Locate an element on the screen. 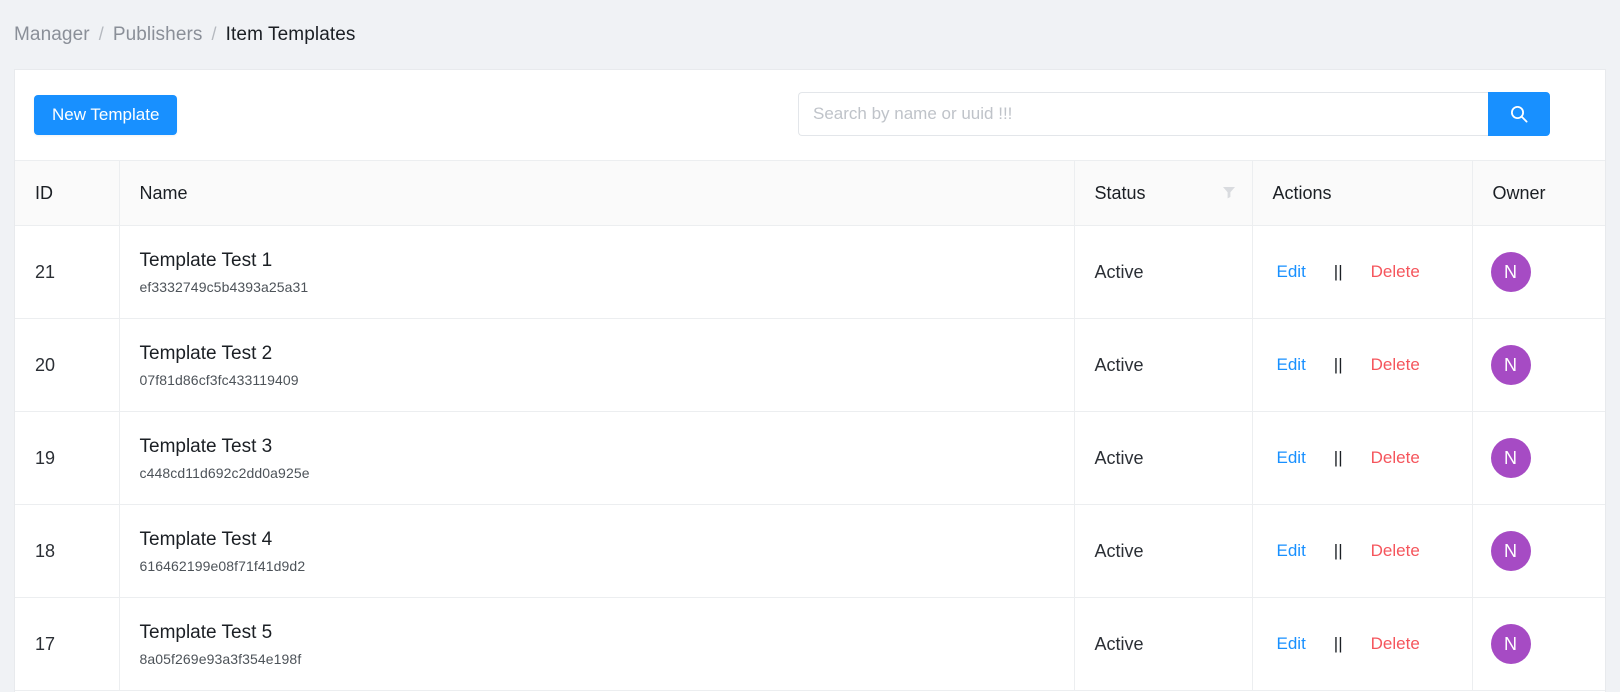  template-name: Template Test 1 is located at coordinates (206, 260).